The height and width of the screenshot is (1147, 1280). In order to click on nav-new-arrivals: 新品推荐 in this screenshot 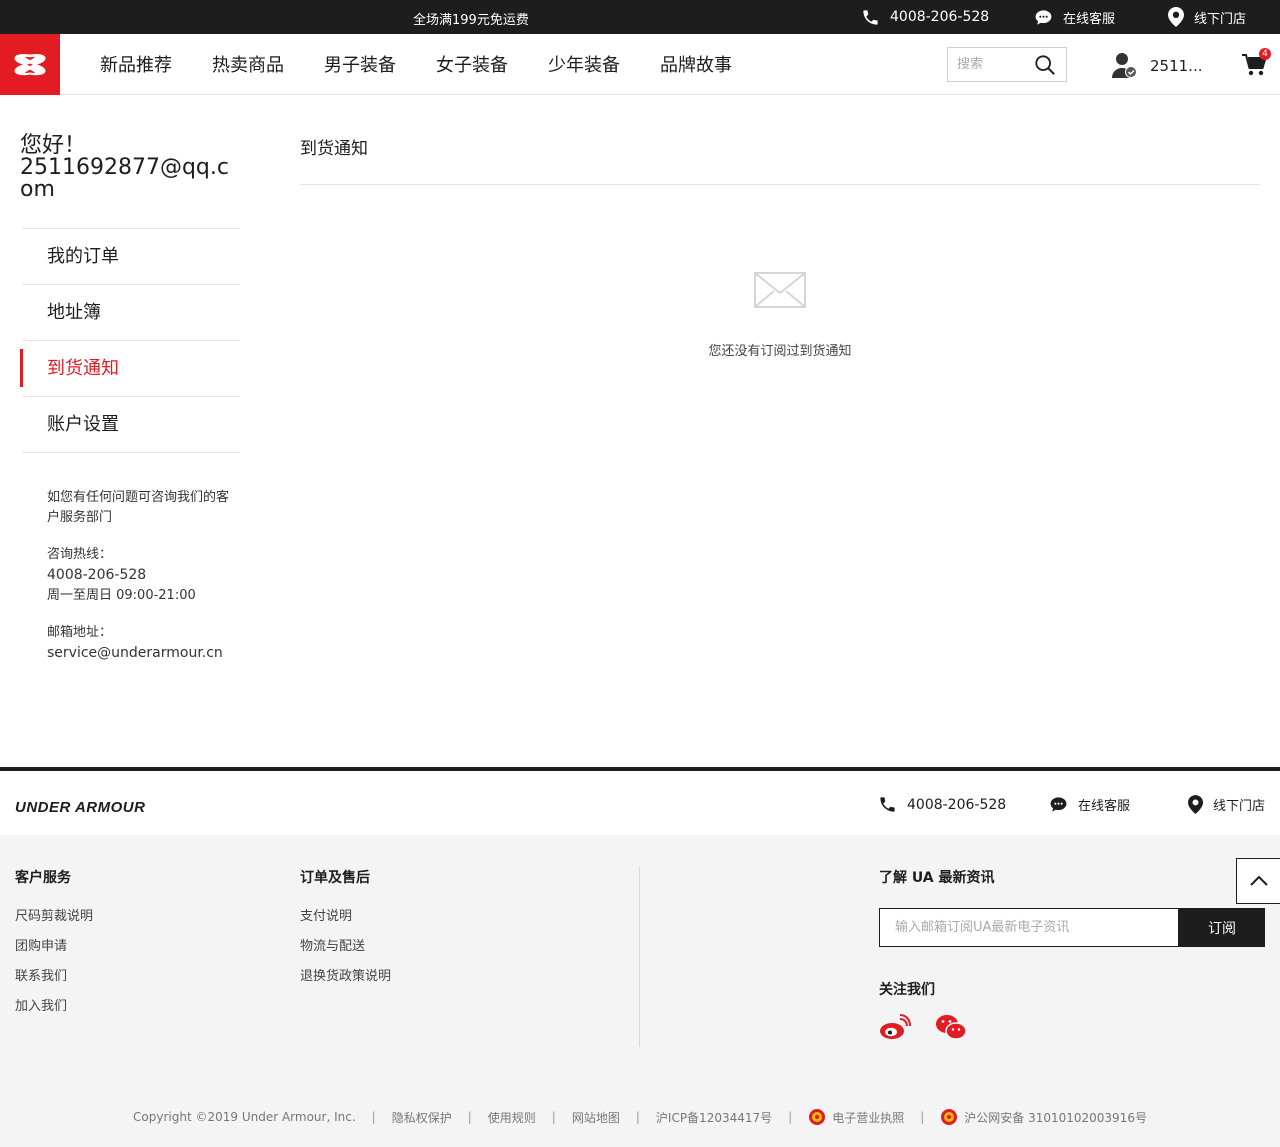, I will do `click(136, 64)`.